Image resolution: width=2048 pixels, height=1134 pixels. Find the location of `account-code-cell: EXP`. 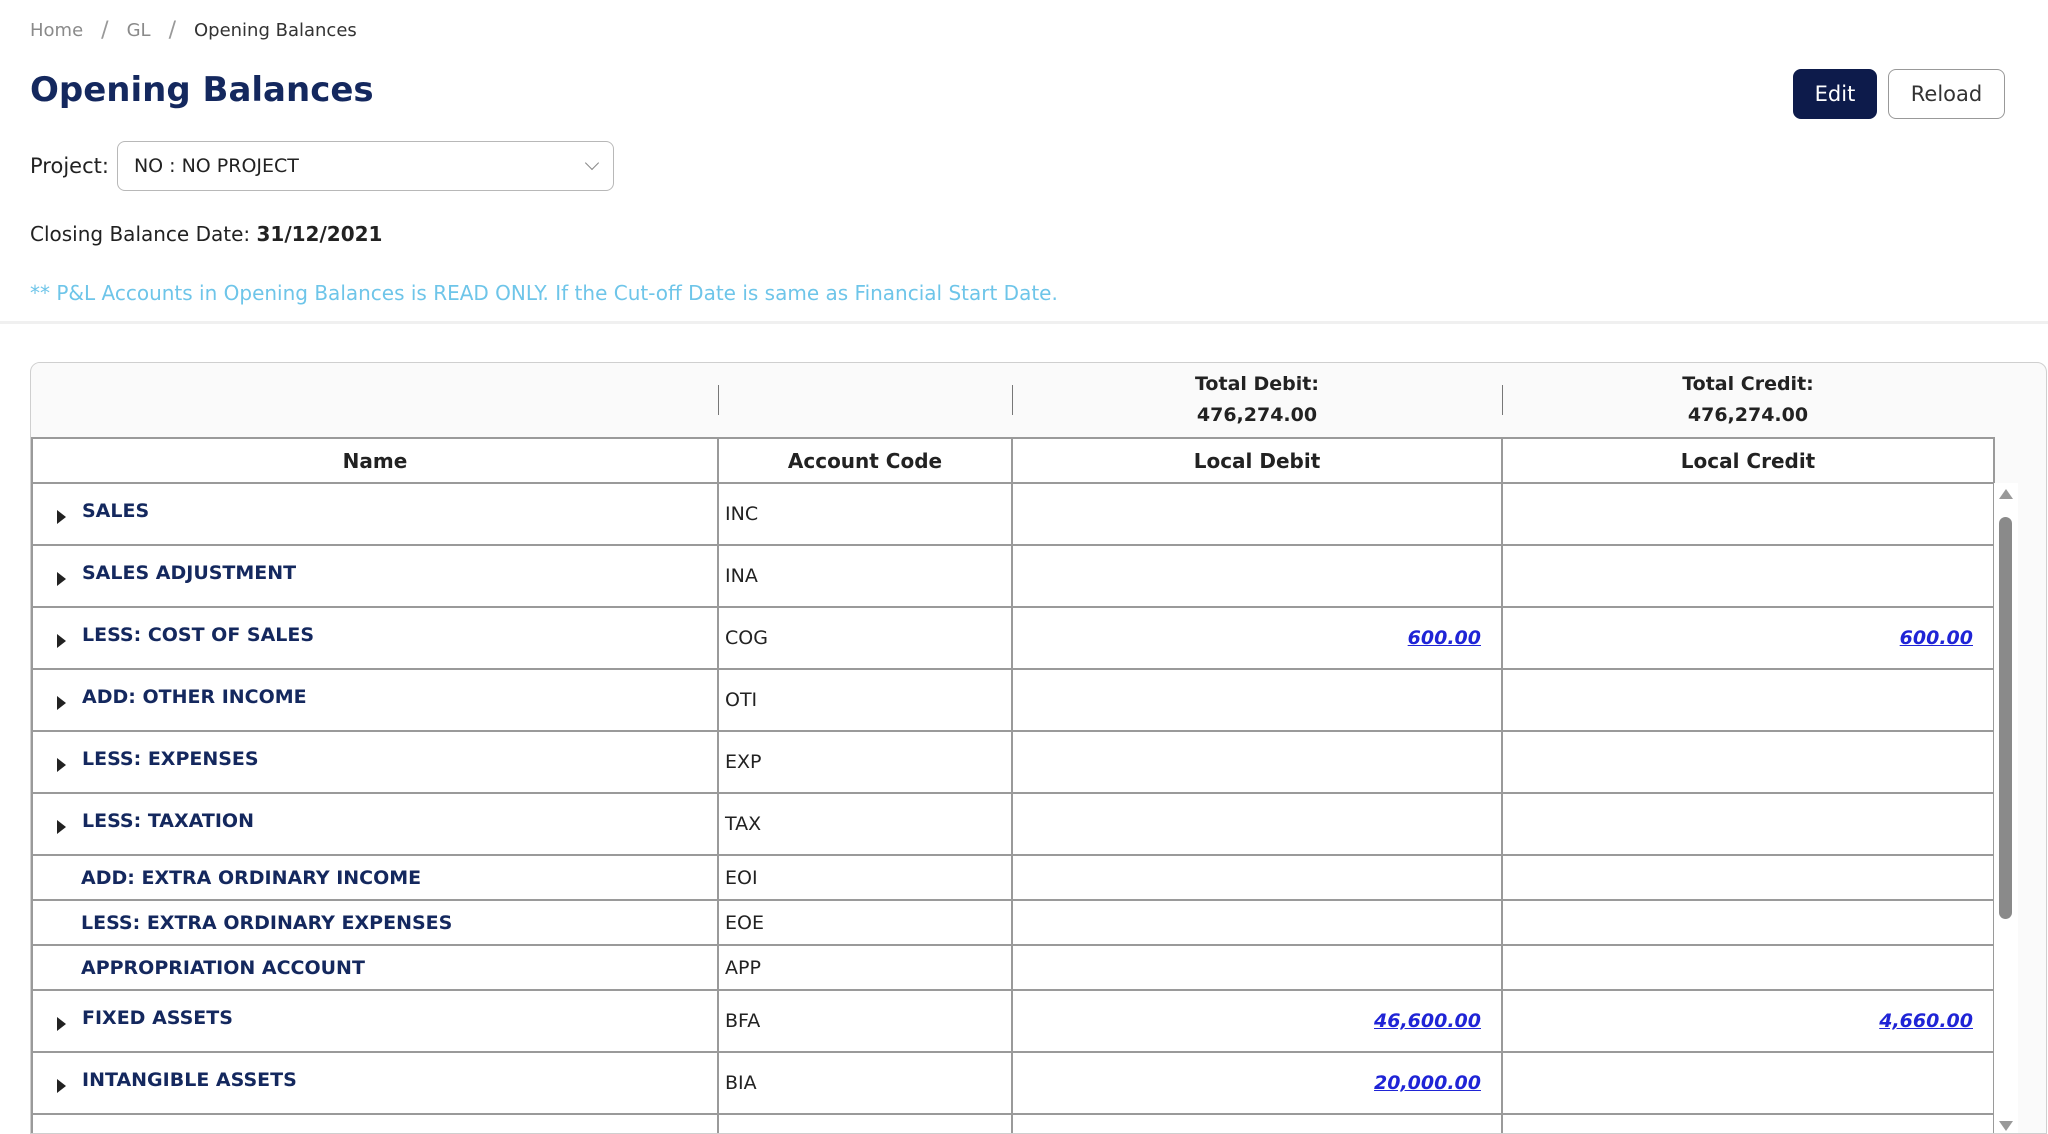

account-code-cell: EXP is located at coordinates (865, 762).